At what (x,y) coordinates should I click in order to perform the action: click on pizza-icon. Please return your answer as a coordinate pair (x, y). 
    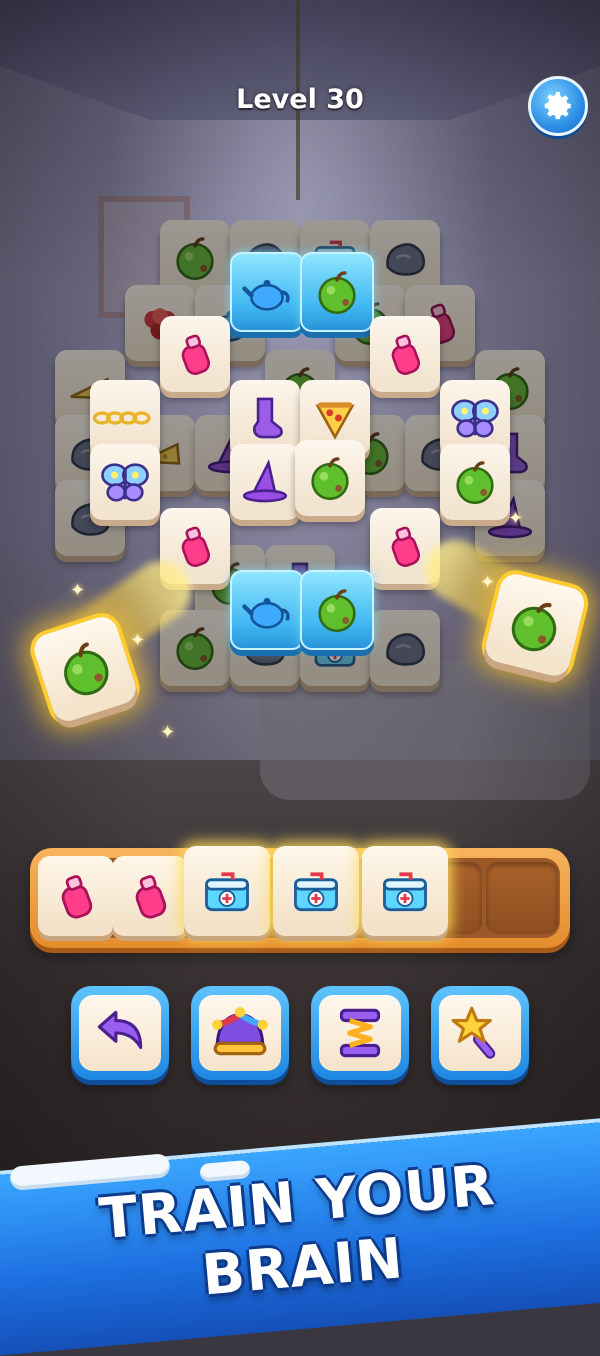
    Looking at the image, I should click on (335, 418).